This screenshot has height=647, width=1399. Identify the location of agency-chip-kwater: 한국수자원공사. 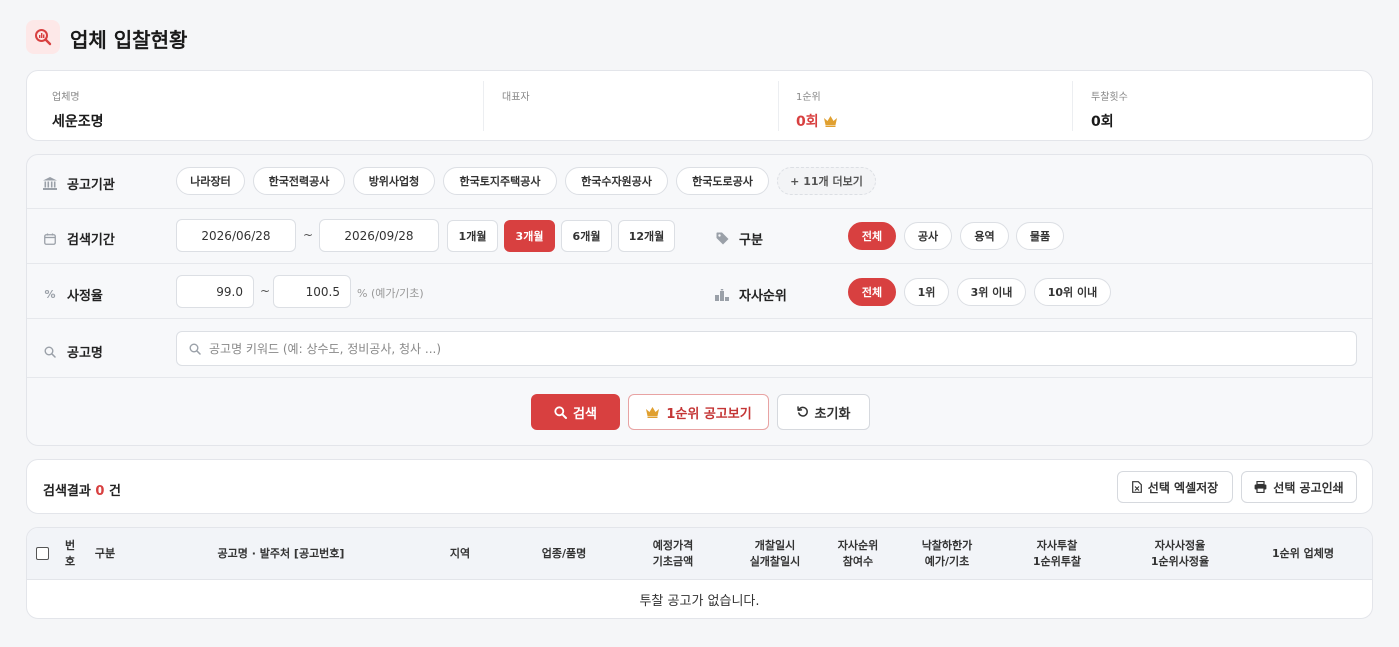
(616, 181).